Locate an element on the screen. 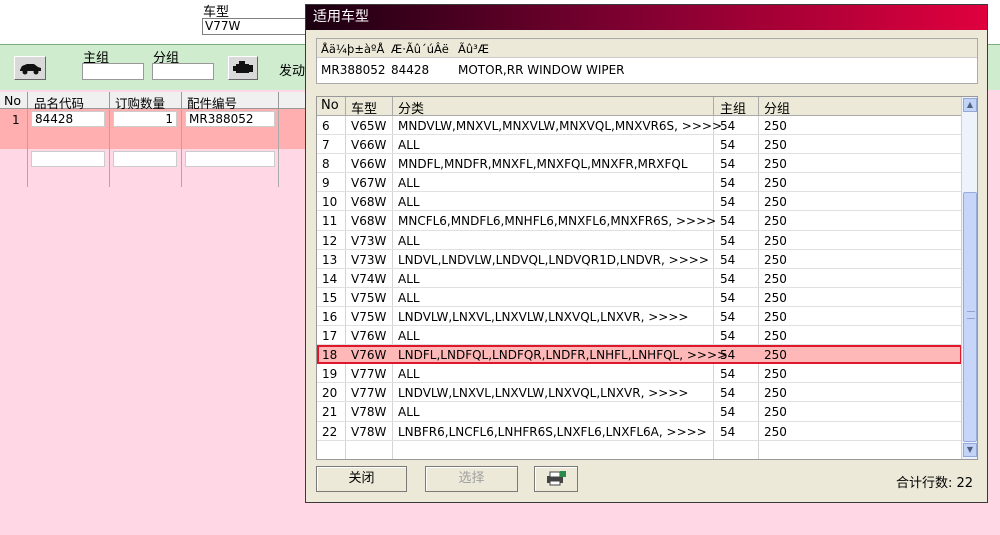  engine-button is located at coordinates (243, 68).